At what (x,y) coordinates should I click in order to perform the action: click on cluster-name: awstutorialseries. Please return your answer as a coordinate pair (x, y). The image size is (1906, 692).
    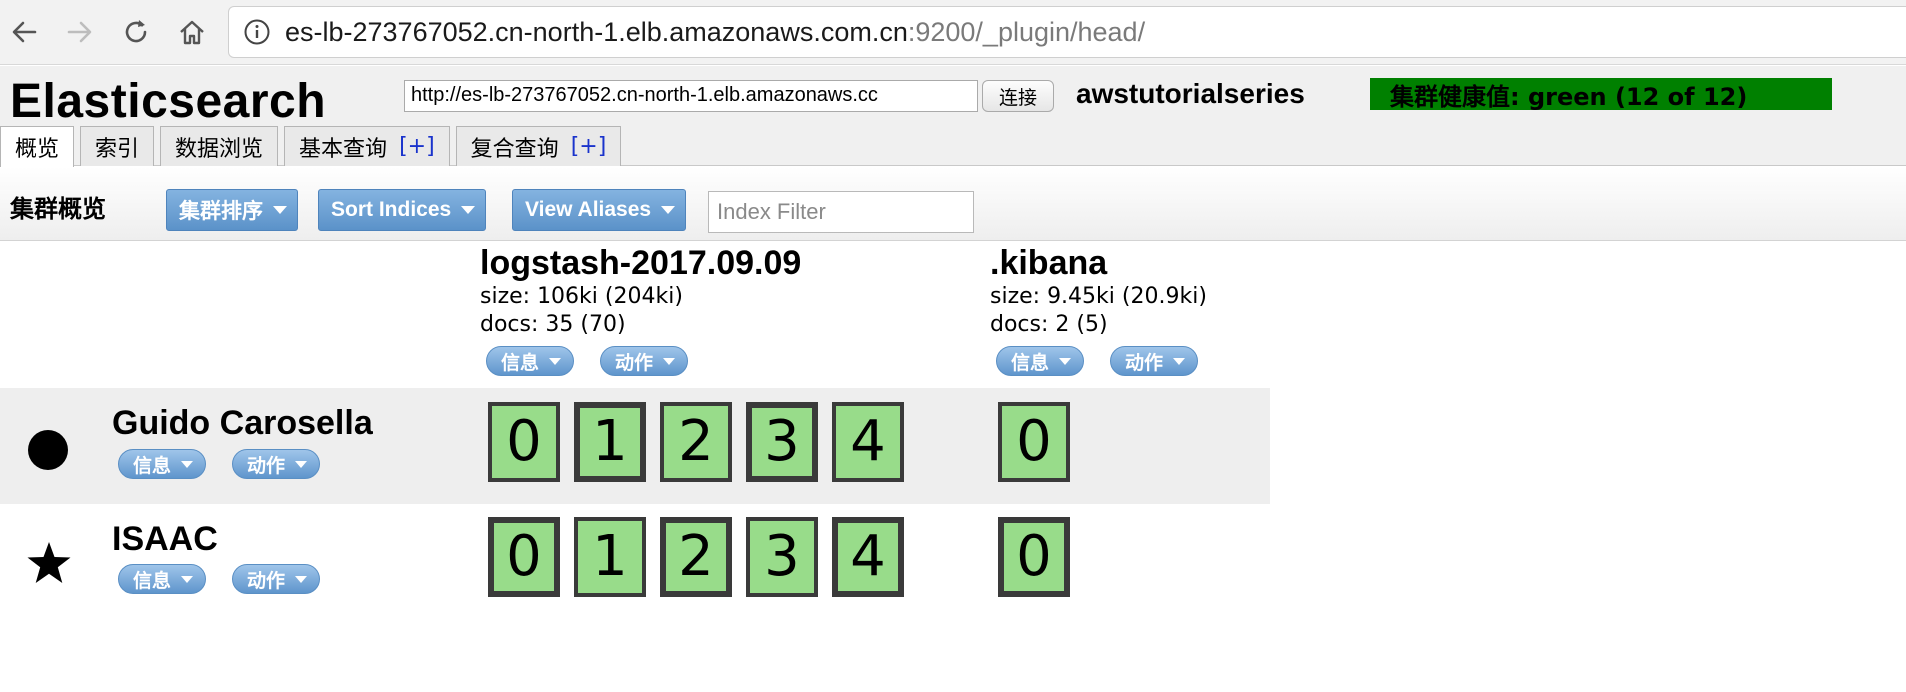
    Looking at the image, I should click on (1190, 93).